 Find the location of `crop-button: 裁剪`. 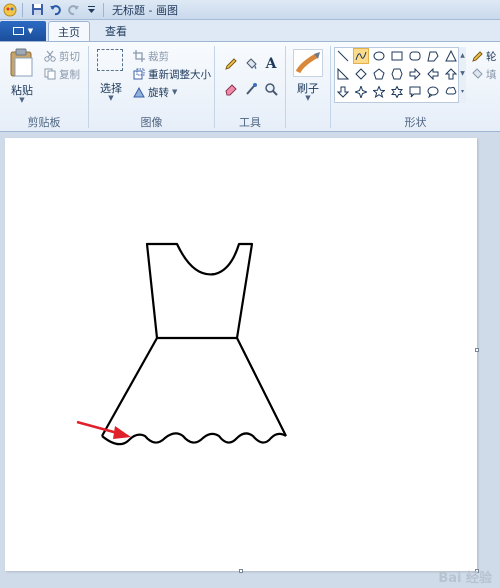

crop-button: 裁剪 is located at coordinates (151, 56).